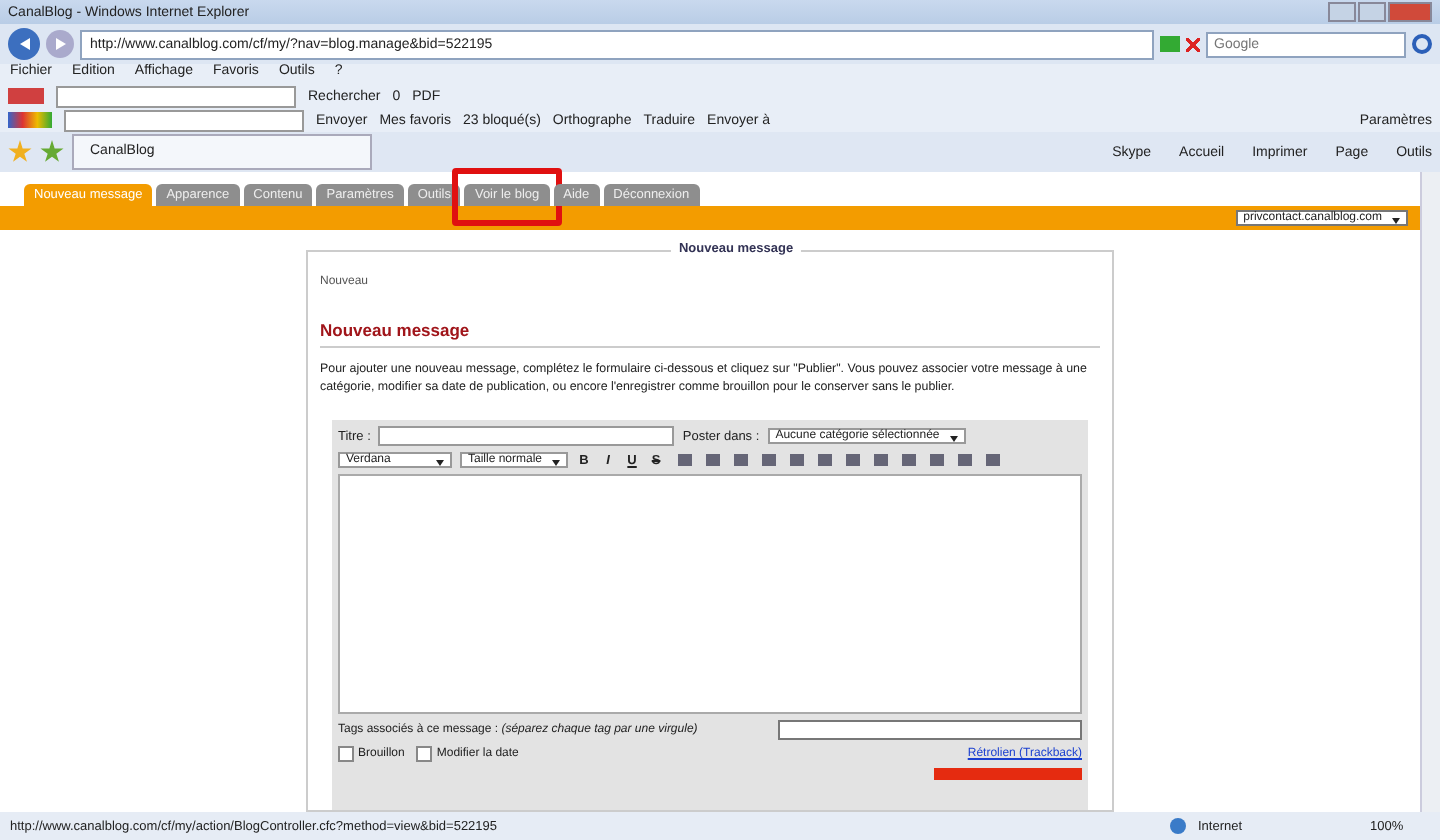  Describe the element at coordinates (1178, 826) in the screenshot. I see `globe-icon` at that location.